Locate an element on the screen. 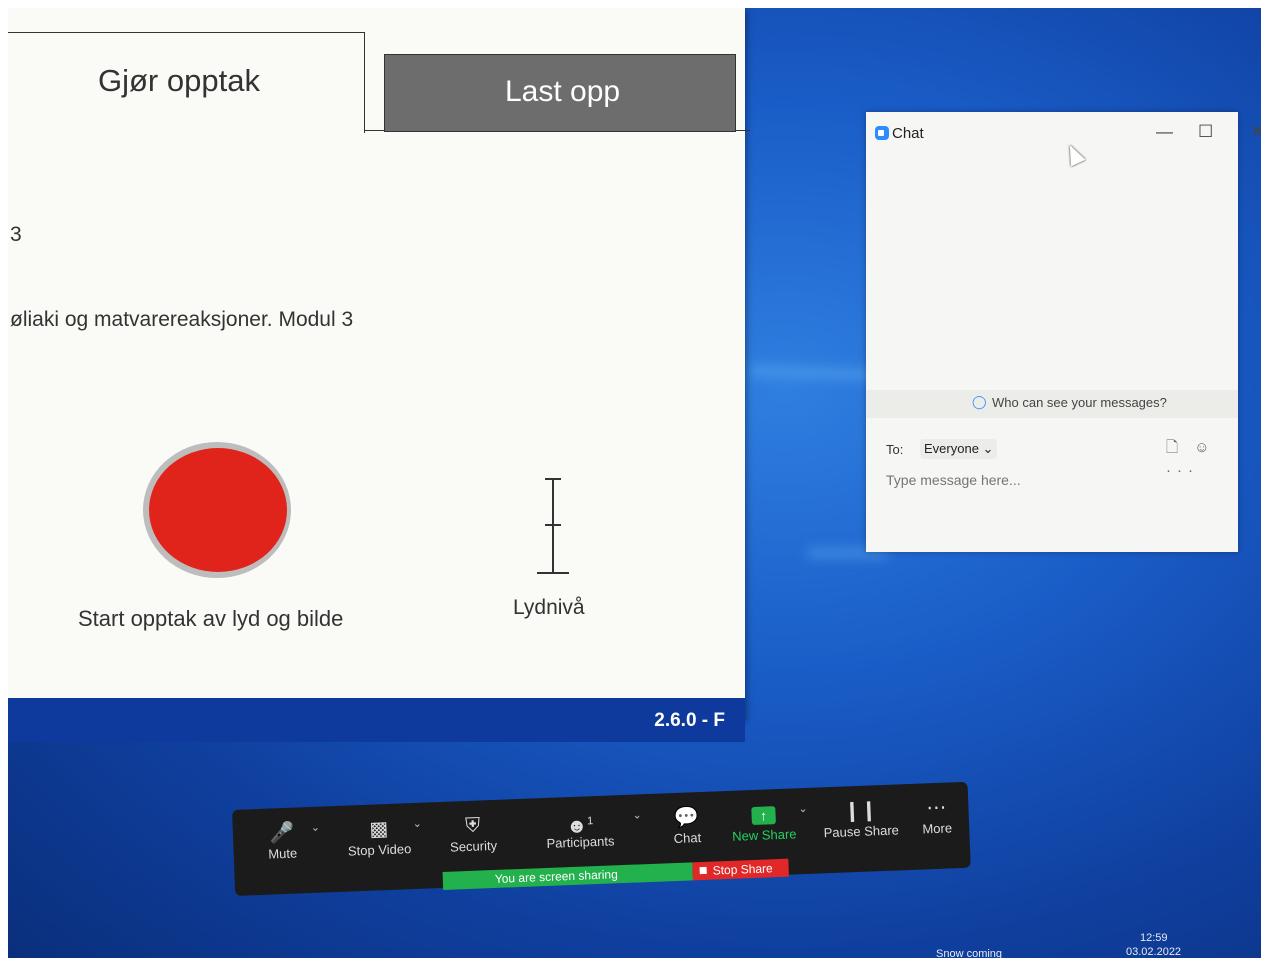 Image resolution: width=1261 pixels, height=958 pixels. record-label: Start opptak av lyd og bilde is located at coordinates (211, 618).